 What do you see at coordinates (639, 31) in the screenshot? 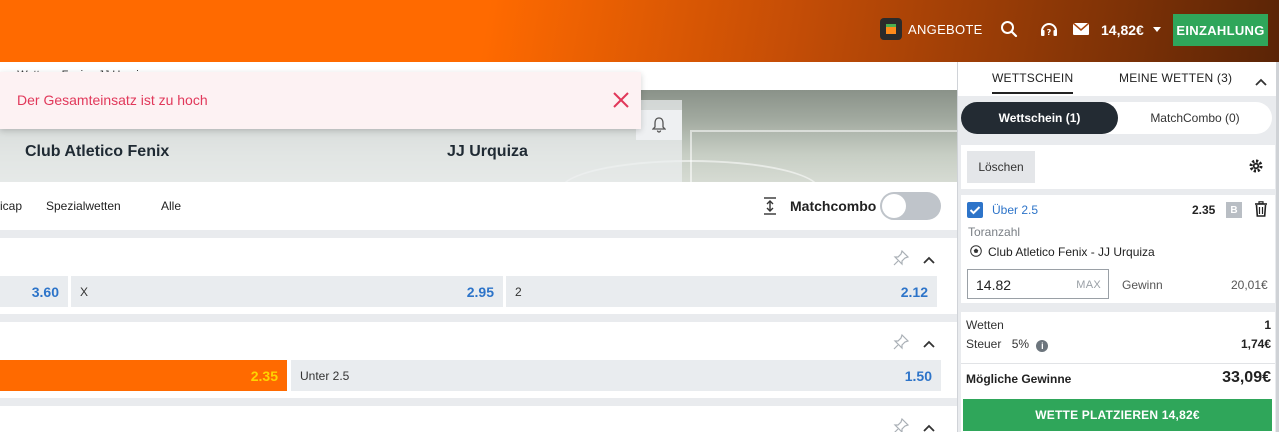
I see `top-header: ANGEBOTE ? 14,82€ EINZAHLUNG` at bounding box center [639, 31].